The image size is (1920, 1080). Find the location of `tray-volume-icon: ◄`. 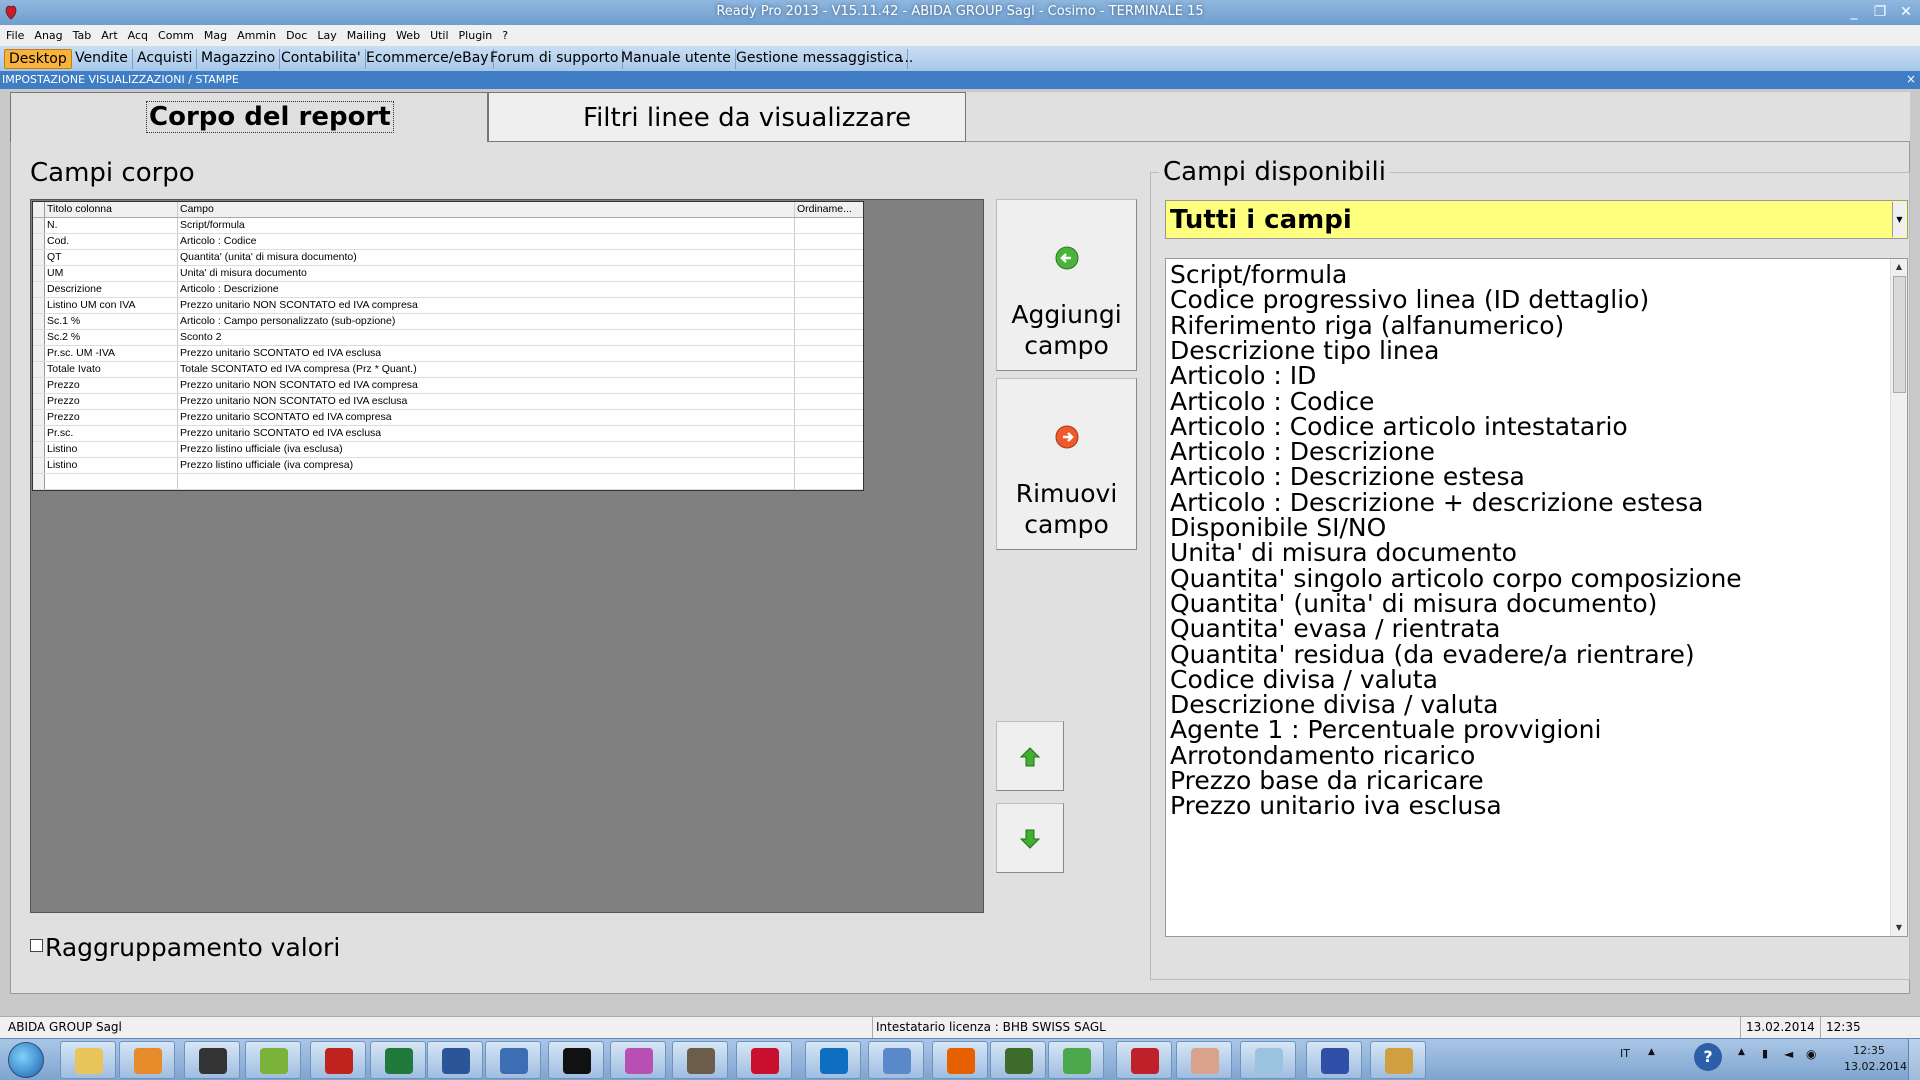

tray-volume-icon: ◄ is located at coordinates (1788, 1054).